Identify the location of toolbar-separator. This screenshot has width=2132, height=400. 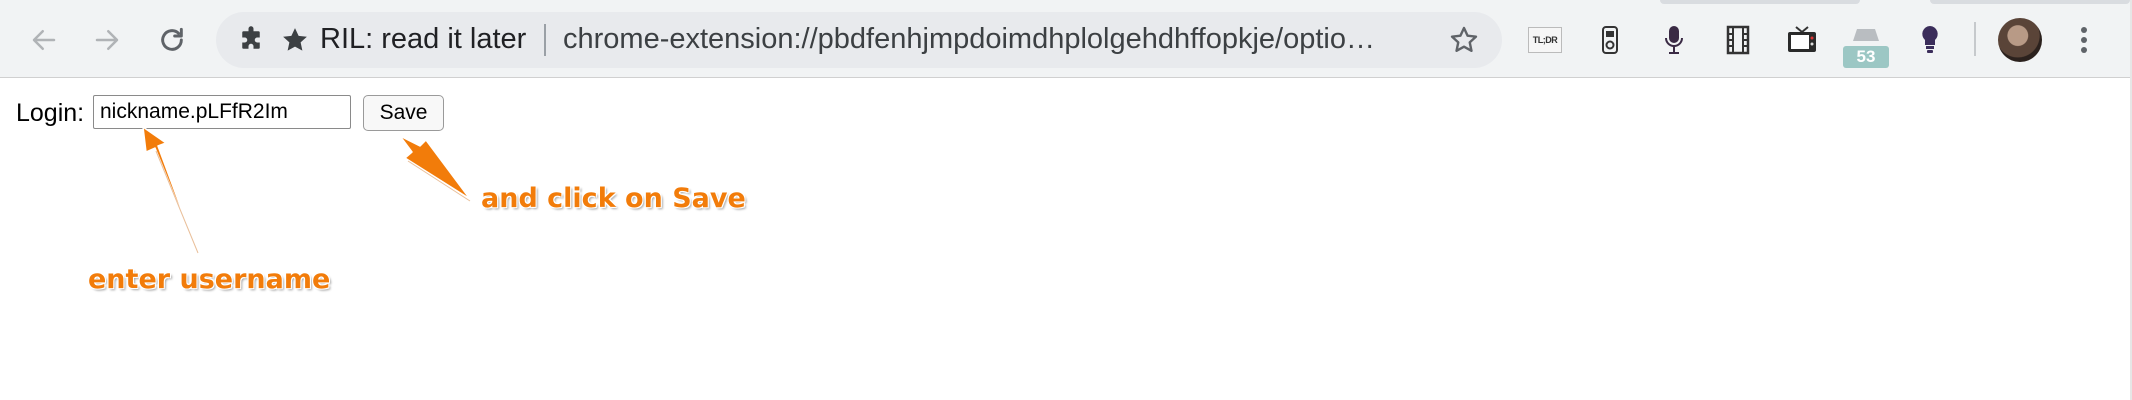
(1975, 39).